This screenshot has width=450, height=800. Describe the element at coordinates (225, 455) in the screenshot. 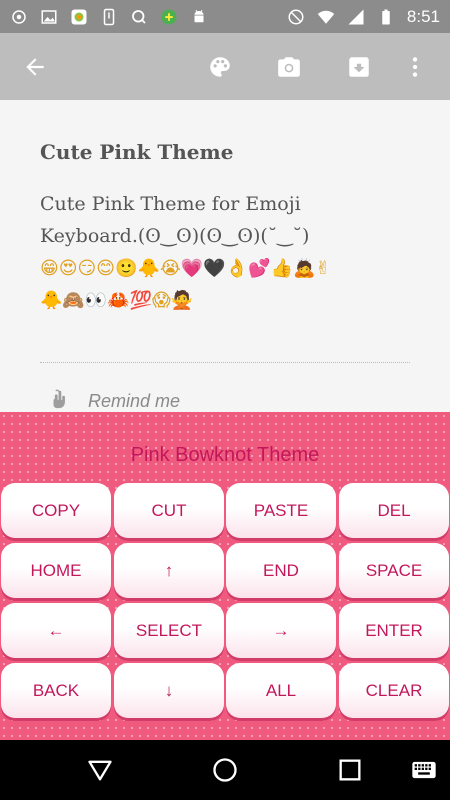

I see `keyboard-theme-name: Pink Bowknot Theme` at that location.